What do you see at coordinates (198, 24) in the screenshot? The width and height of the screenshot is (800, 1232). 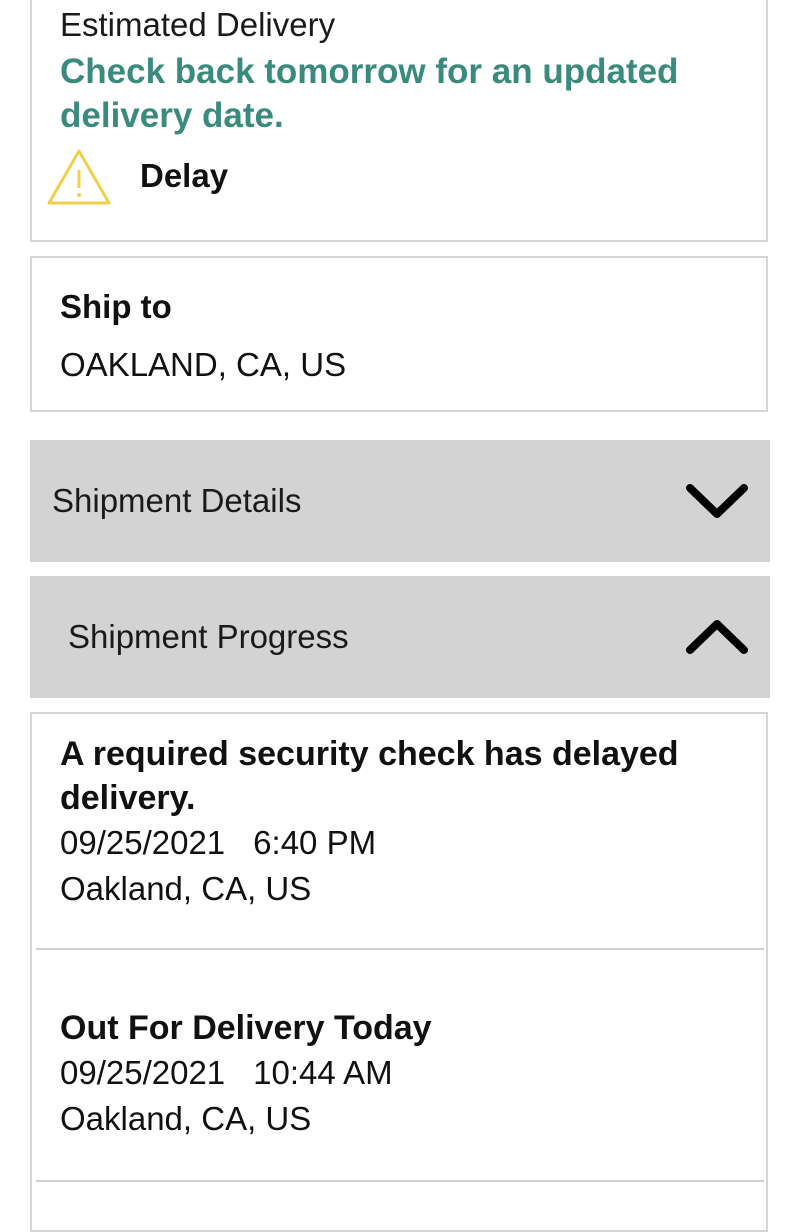 I see `estimated-delivery-label: Estimated Delivery` at bounding box center [198, 24].